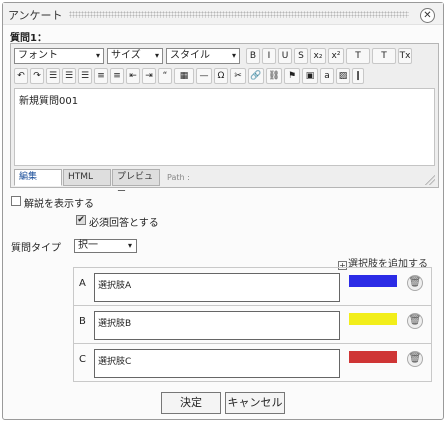 The image size is (447, 425). Describe the element at coordinates (133, 76) in the screenshot. I see `outdent-button: ⇤` at that location.